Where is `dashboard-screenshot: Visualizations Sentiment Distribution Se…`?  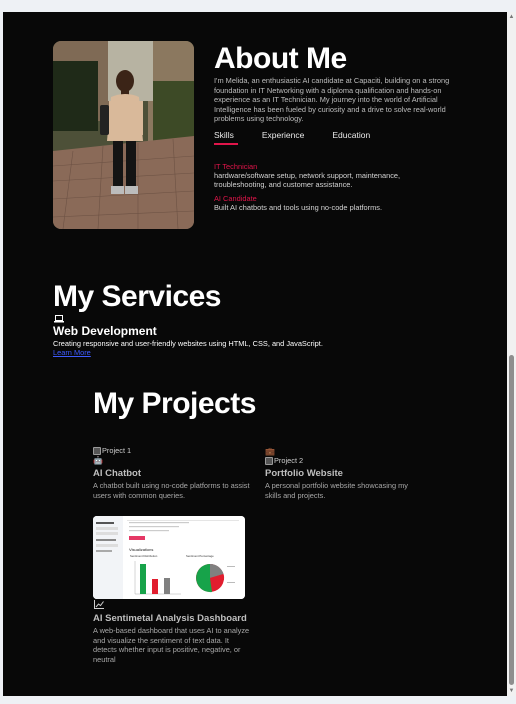
dashboard-screenshot: Visualizations Sentiment Distribution Se… is located at coordinates (169, 557).